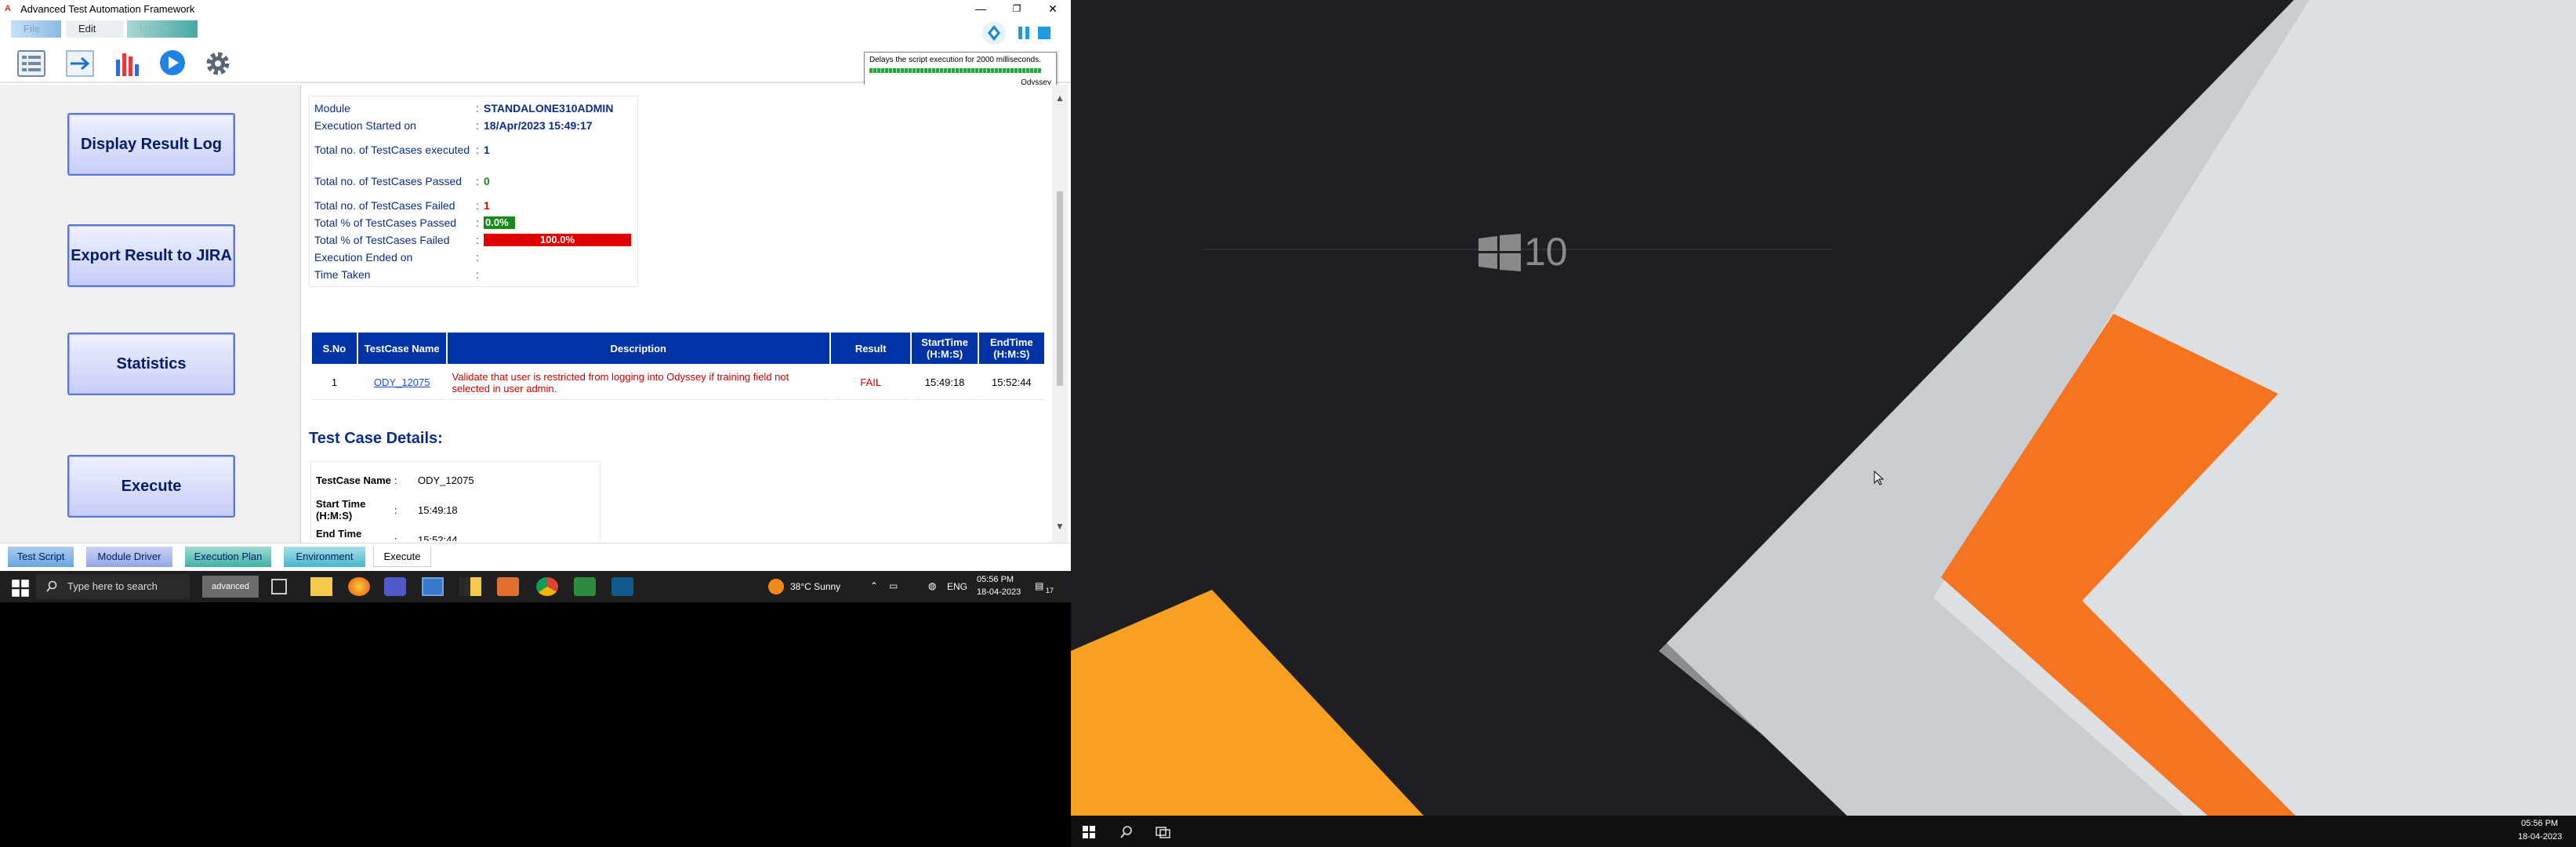 This screenshot has height=847, width=2576. Describe the element at coordinates (231, 587) in the screenshot. I see `taskbar-app-chip: advanced` at that location.